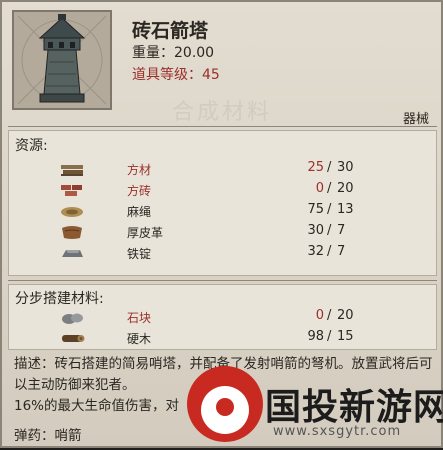 Image resolution: width=443 pixels, height=450 pixels. What do you see at coordinates (415, 119) in the screenshot?
I see `item-category: 器械` at bounding box center [415, 119].